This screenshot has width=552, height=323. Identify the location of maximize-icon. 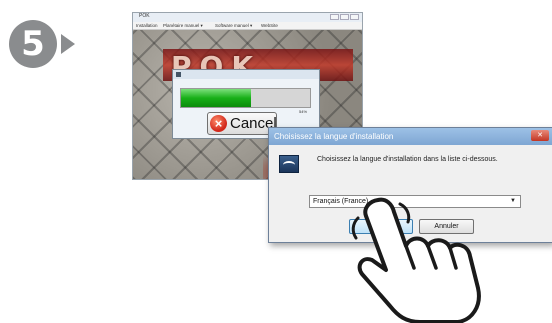
(344, 17).